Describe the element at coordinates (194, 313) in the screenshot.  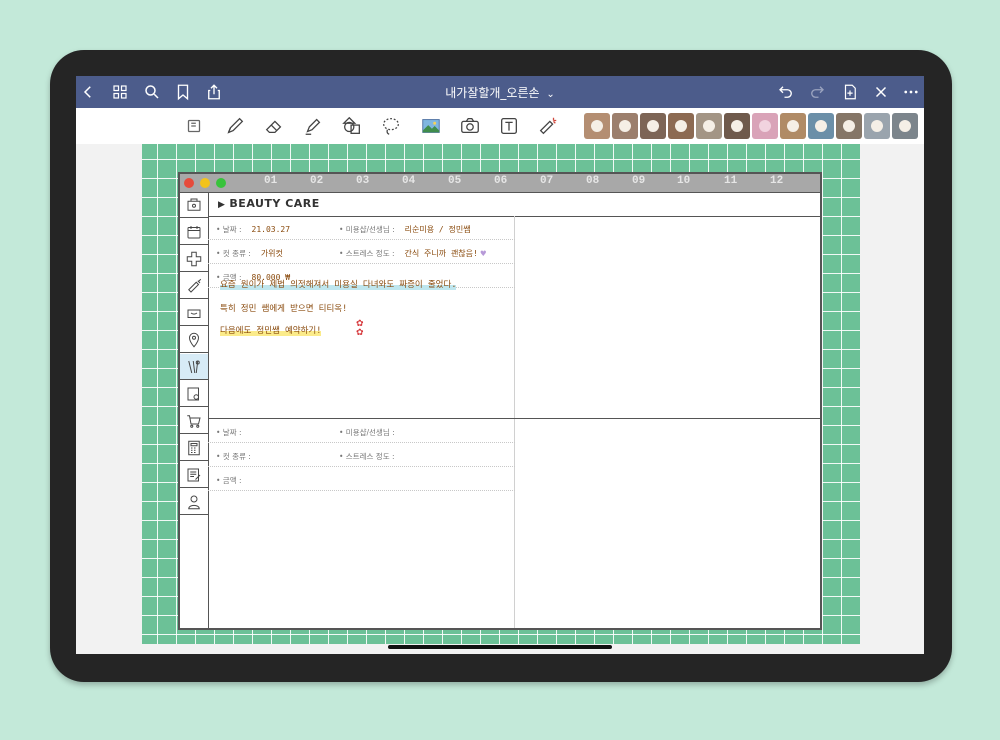
I see `food-bowl-icon` at that location.